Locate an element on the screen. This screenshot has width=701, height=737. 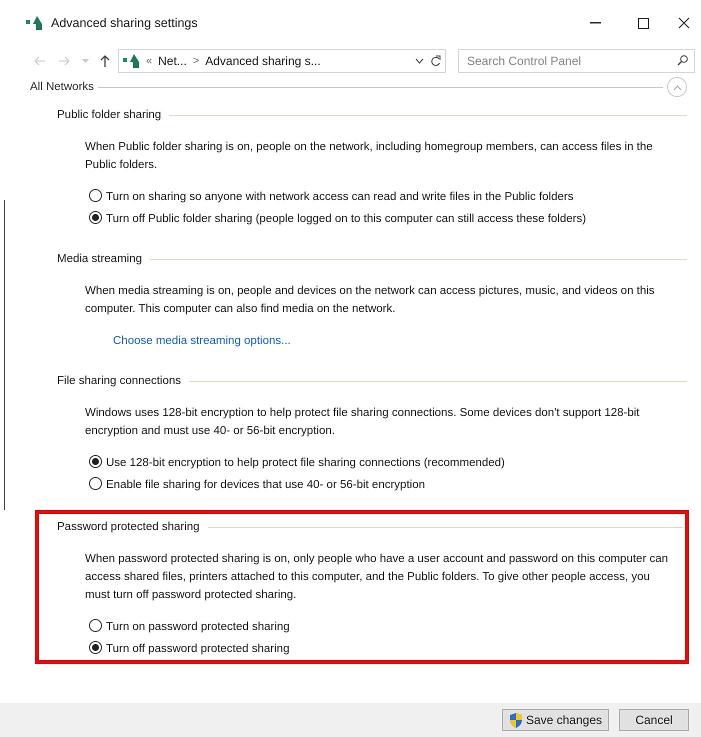
description-text: When media streaming is on, people and devices on the network can access pictures, music, and videos on this computer. This computer can also find media on the network. is located at coordinates (370, 300).